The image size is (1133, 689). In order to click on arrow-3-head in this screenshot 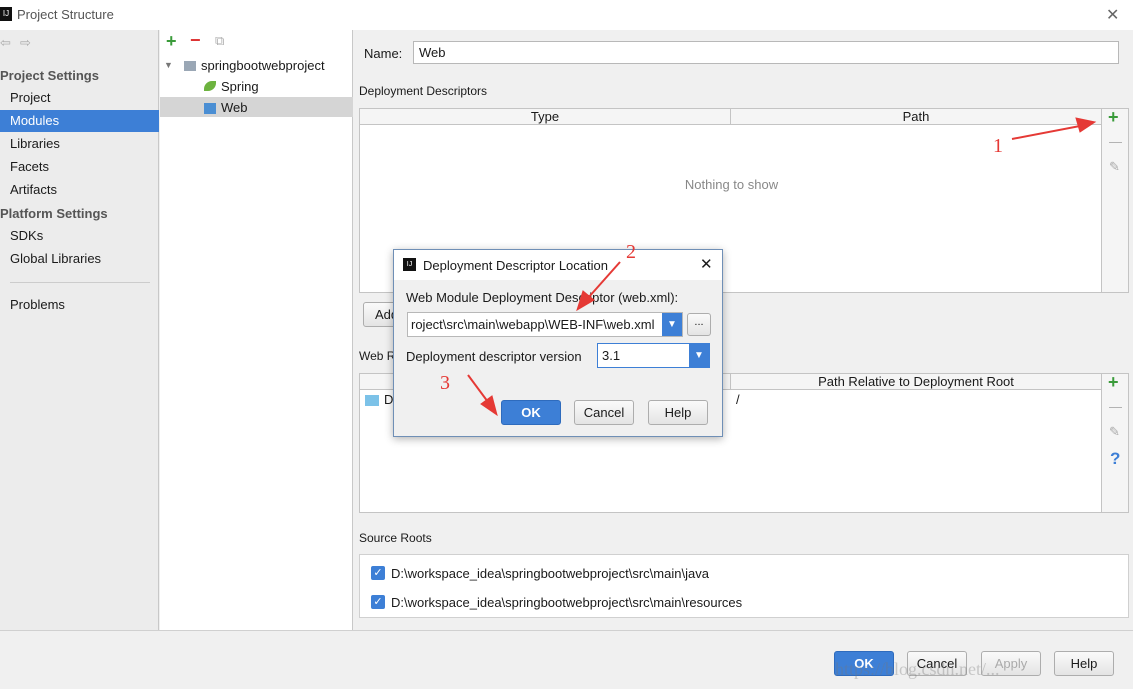, I will do `click(489, 406)`.